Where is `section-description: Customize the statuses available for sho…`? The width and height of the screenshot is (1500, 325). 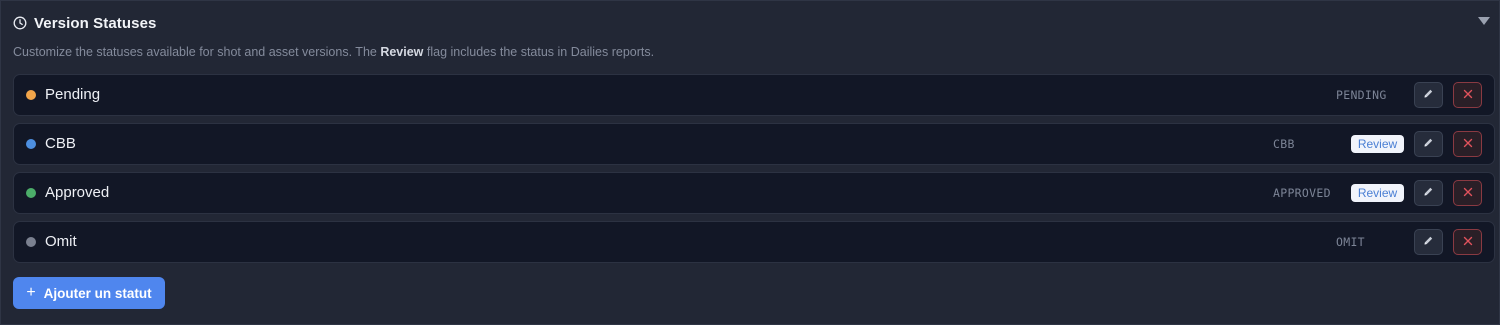
section-description: Customize the statuses available for sho… is located at coordinates (333, 52).